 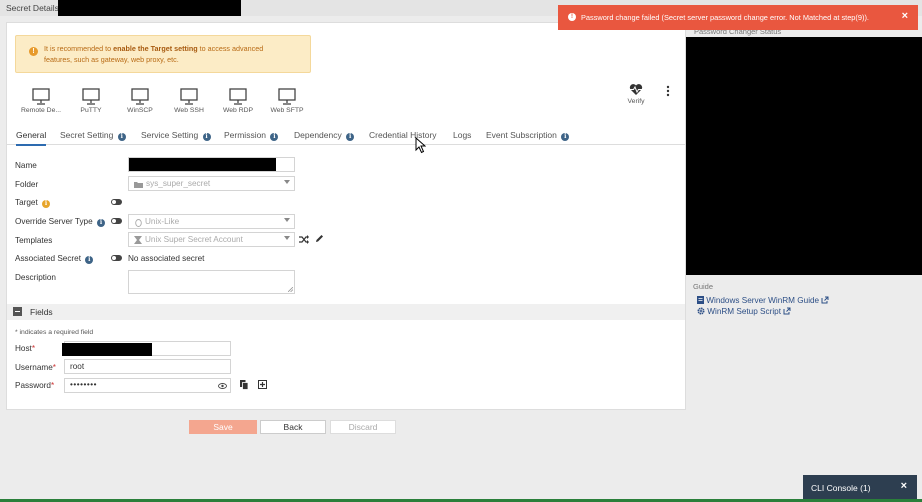 What do you see at coordinates (147, 366) in the screenshot?
I see `username-input: root` at bounding box center [147, 366].